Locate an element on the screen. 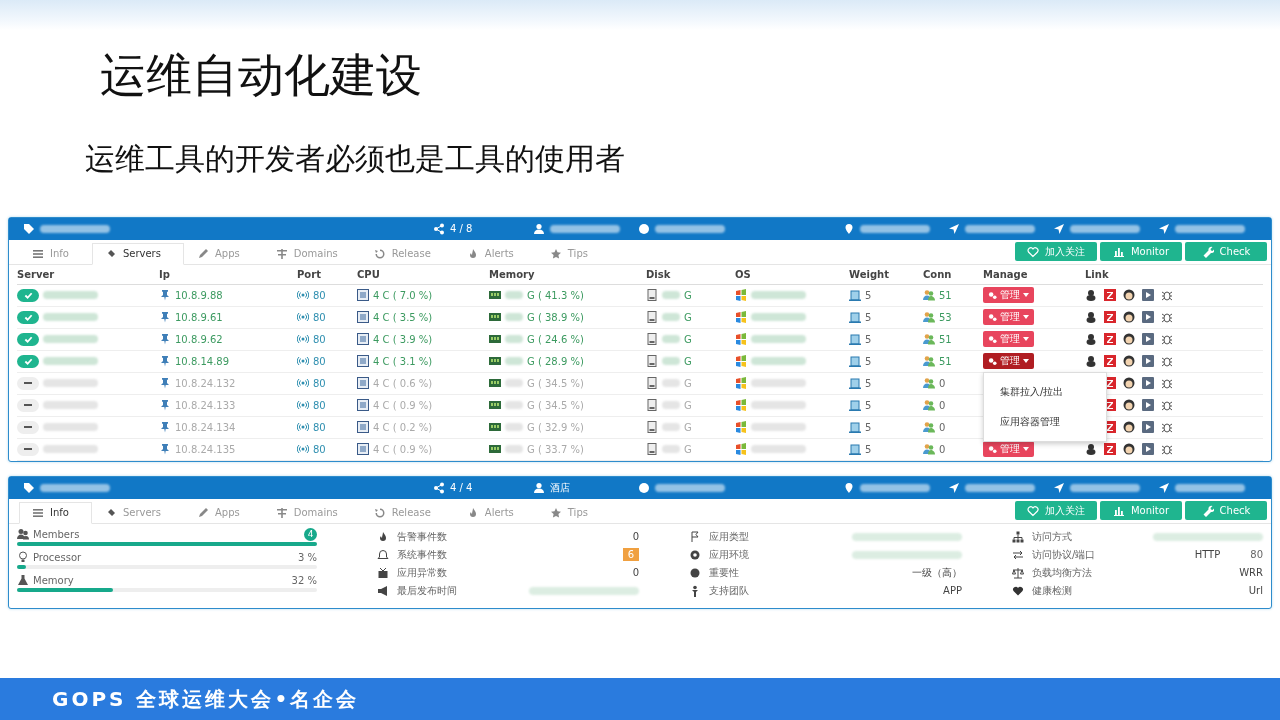 The width and height of the screenshot is (1280, 720). road-icon is located at coordinates (281, 253).